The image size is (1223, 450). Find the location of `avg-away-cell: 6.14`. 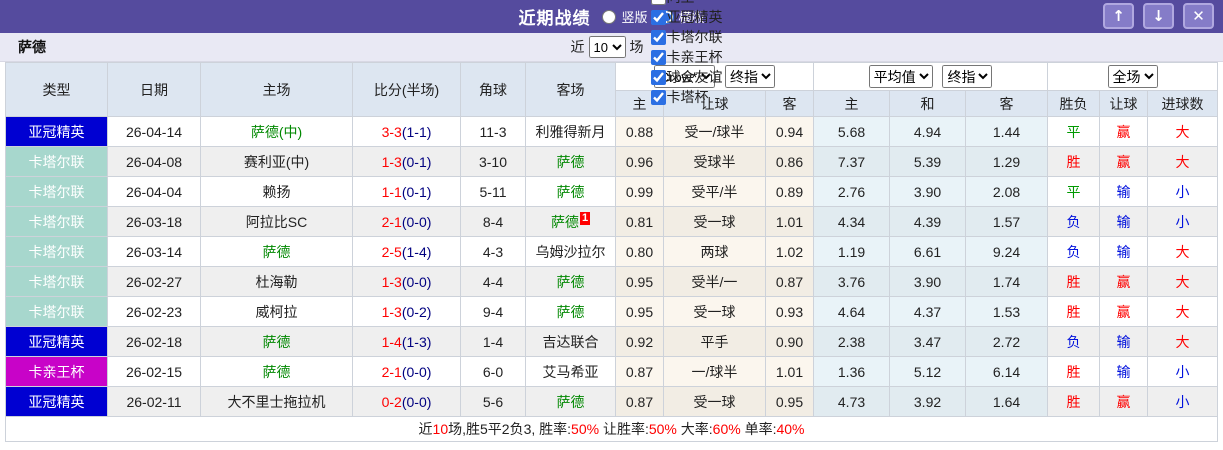

avg-away-cell: 6.14 is located at coordinates (1007, 371).